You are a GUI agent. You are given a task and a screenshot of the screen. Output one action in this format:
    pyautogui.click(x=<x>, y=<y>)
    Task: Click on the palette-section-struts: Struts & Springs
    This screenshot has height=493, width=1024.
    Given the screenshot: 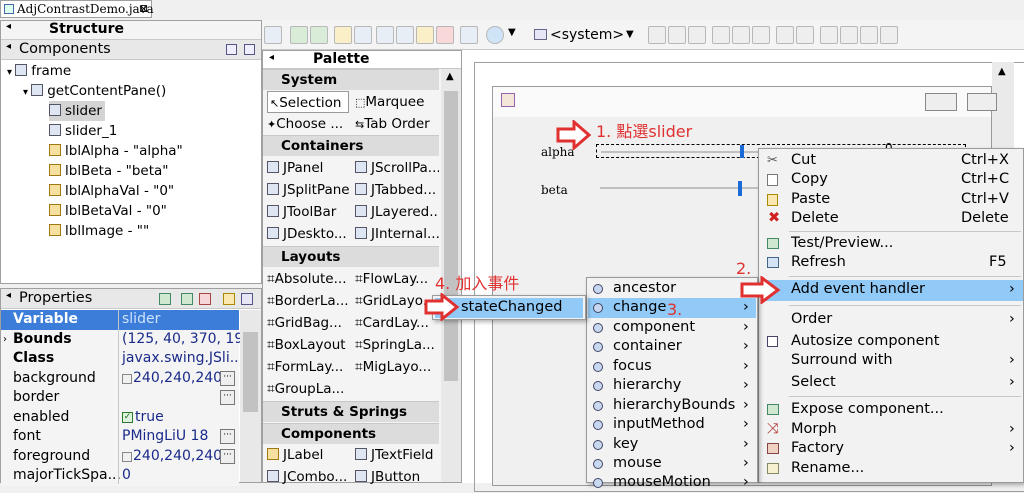 What is the action you would take?
    pyautogui.click(x=351, y=411)
    